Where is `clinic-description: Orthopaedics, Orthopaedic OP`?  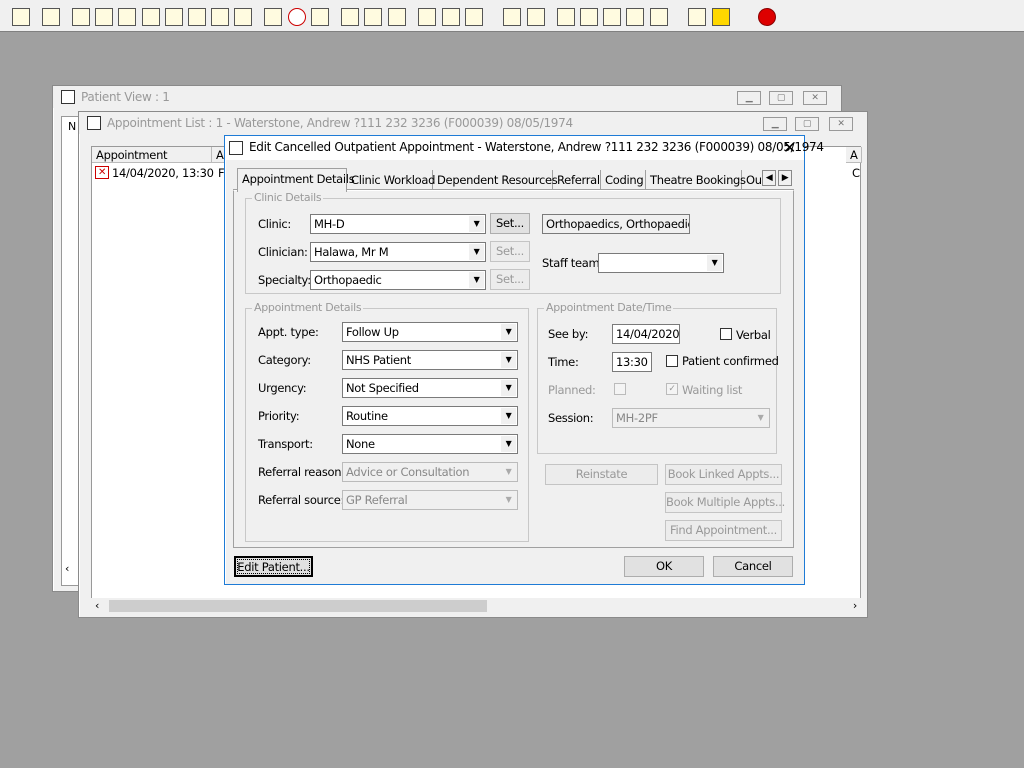 clinic-description: Orthopaedics, Orthopaedic OP is located at coordinates (616, 224).